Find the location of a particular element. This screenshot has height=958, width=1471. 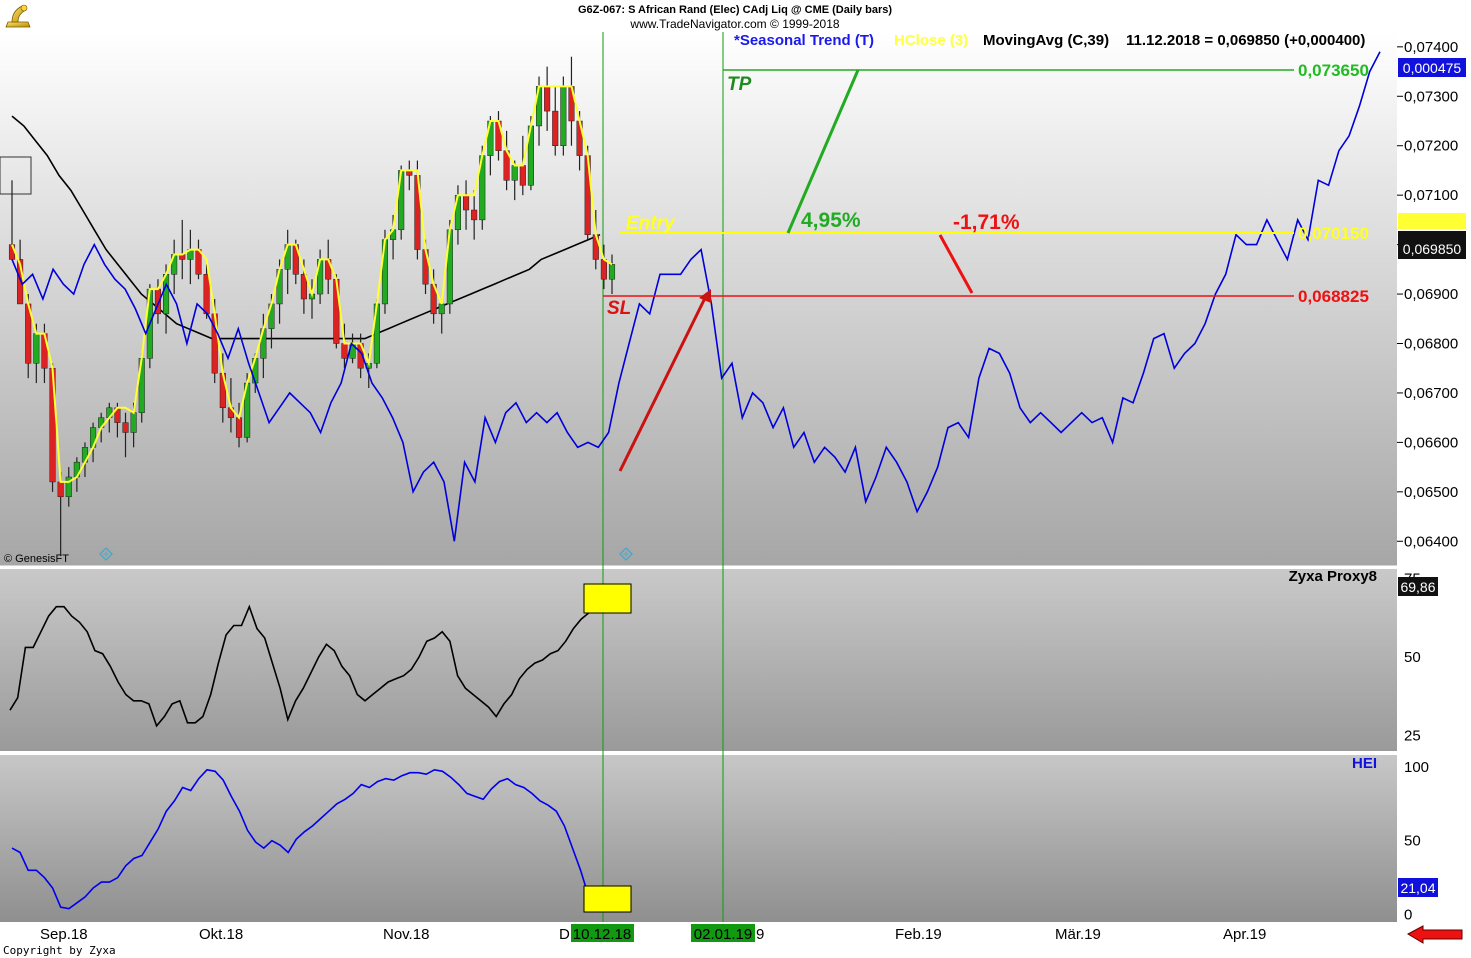

scroll-left-arrow-icon is located at coordinates (1434, 934).